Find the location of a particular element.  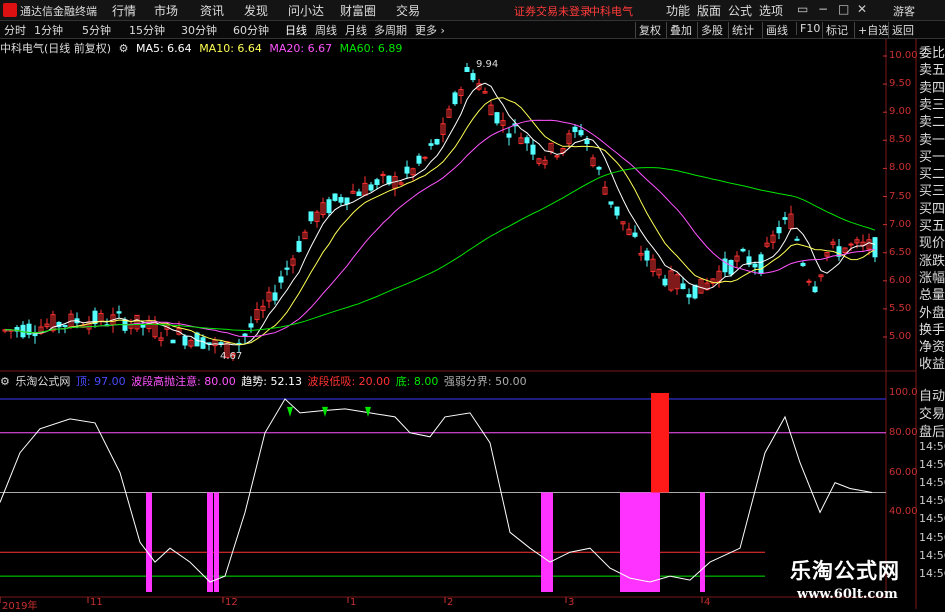

quote-field-label: 现价 is located at coordinates (932, 244).